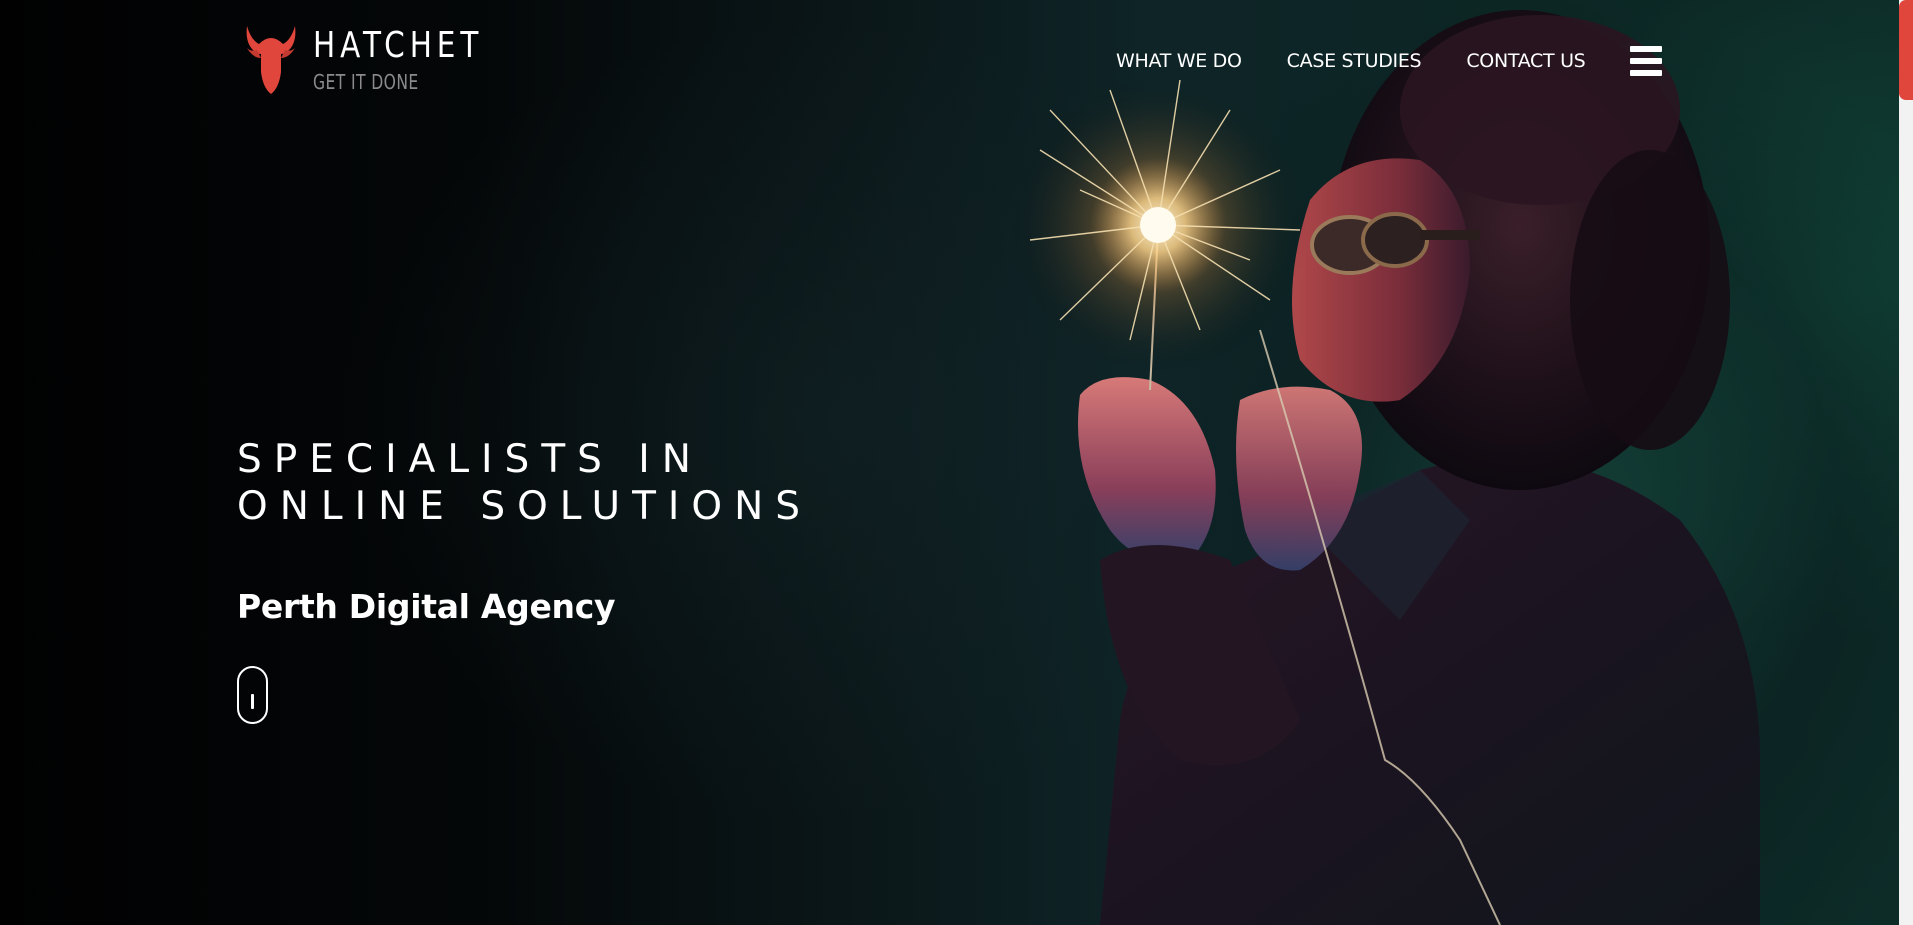 This screenshot has height=925, width=1913. Describe the element at coordinates (271, 60) in the screenshot. I see `bull-head-icon` at that location.